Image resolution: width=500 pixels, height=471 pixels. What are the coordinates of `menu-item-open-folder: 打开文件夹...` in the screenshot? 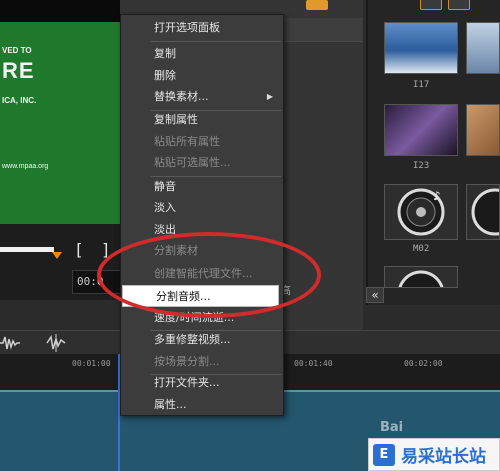 It's located at (202, 383).